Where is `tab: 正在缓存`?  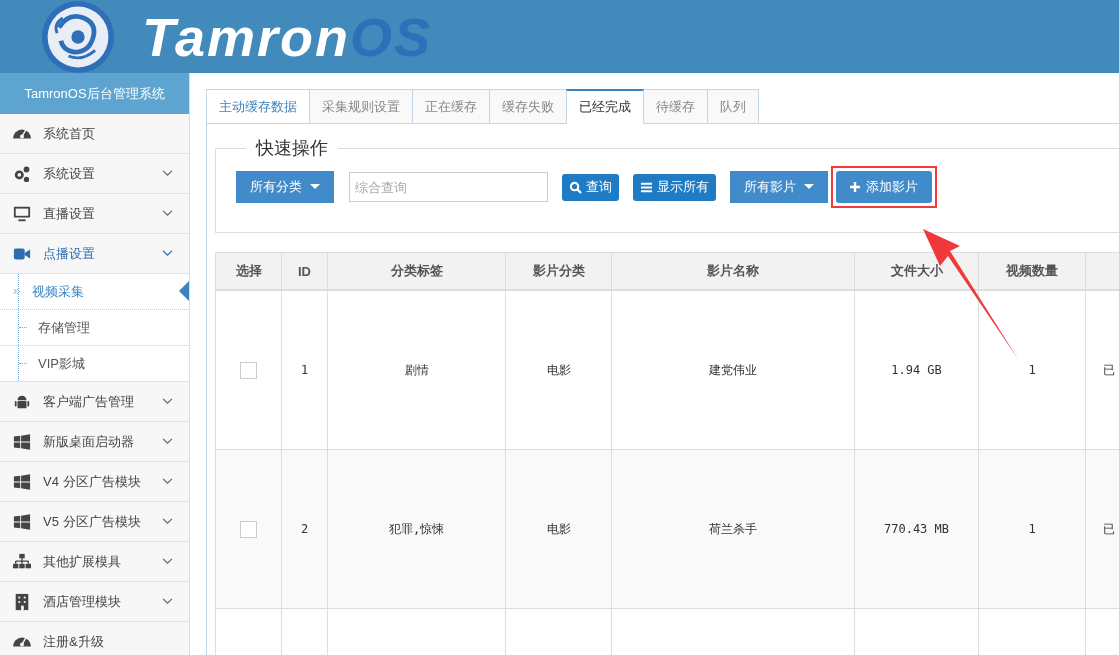 tab: 正在缓存 is located at coordinates (450, 106).